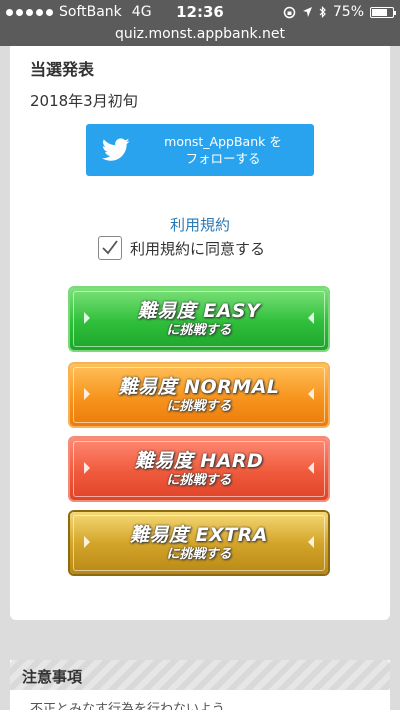  I want to click on agree-checkbox, so click(110, 248).